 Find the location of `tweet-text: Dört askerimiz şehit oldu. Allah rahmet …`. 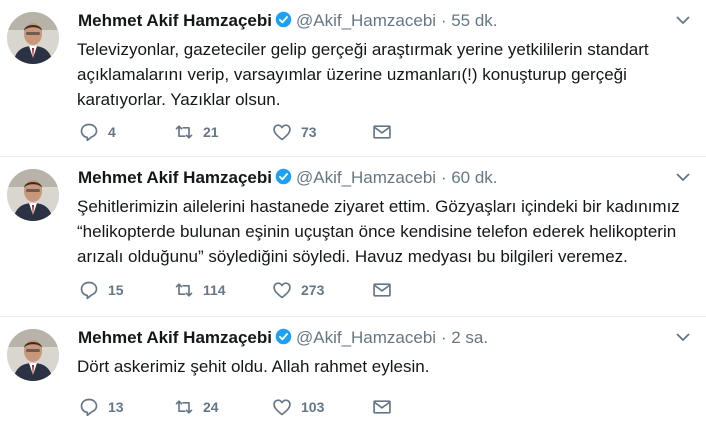

tweet-text: Dört askerimiz şehit oldu. Allah rahmet … is located at coordinates (253, 366).